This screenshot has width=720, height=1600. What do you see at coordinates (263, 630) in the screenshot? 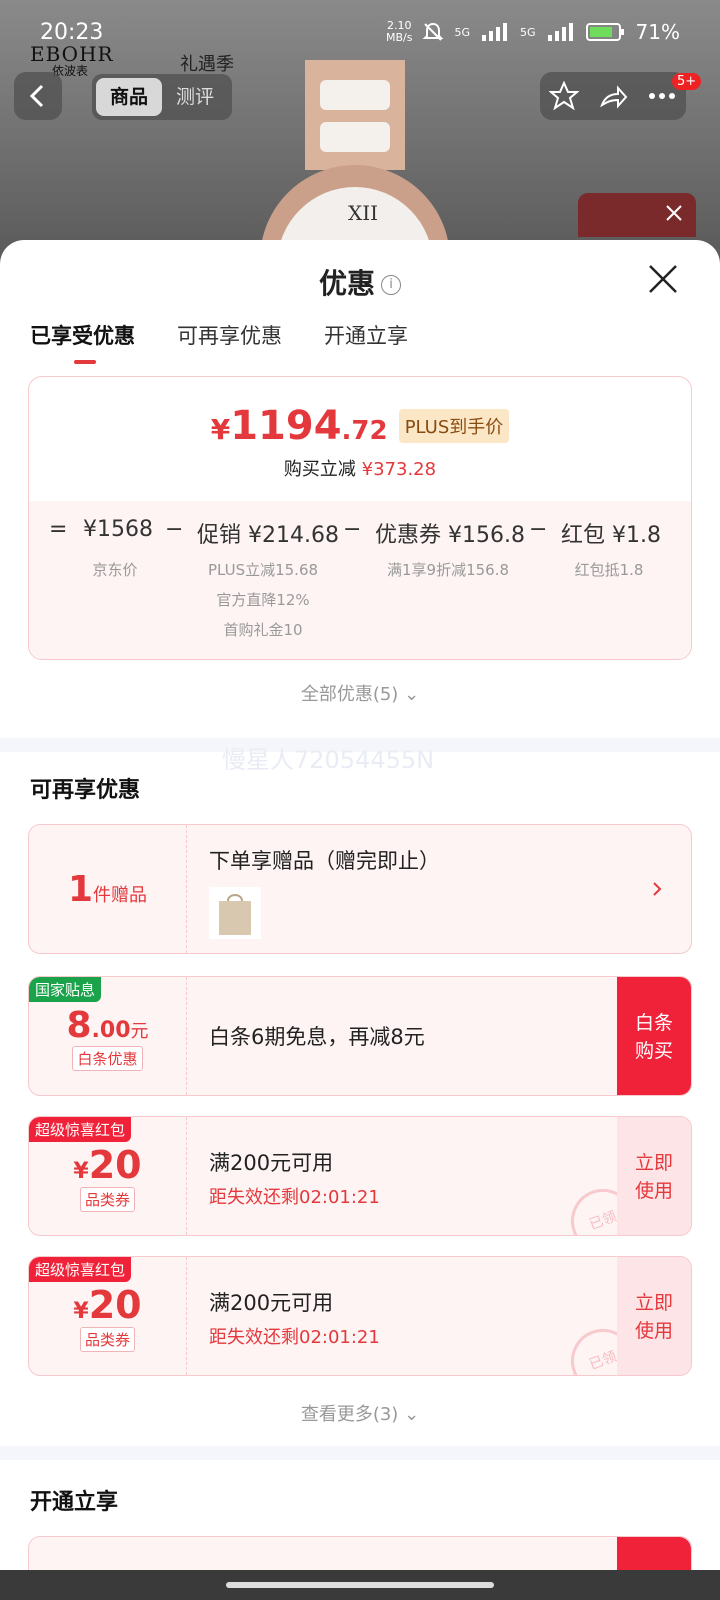
I see `promo-sub-3: 首购礼金10` at bounding box center [263, 630].